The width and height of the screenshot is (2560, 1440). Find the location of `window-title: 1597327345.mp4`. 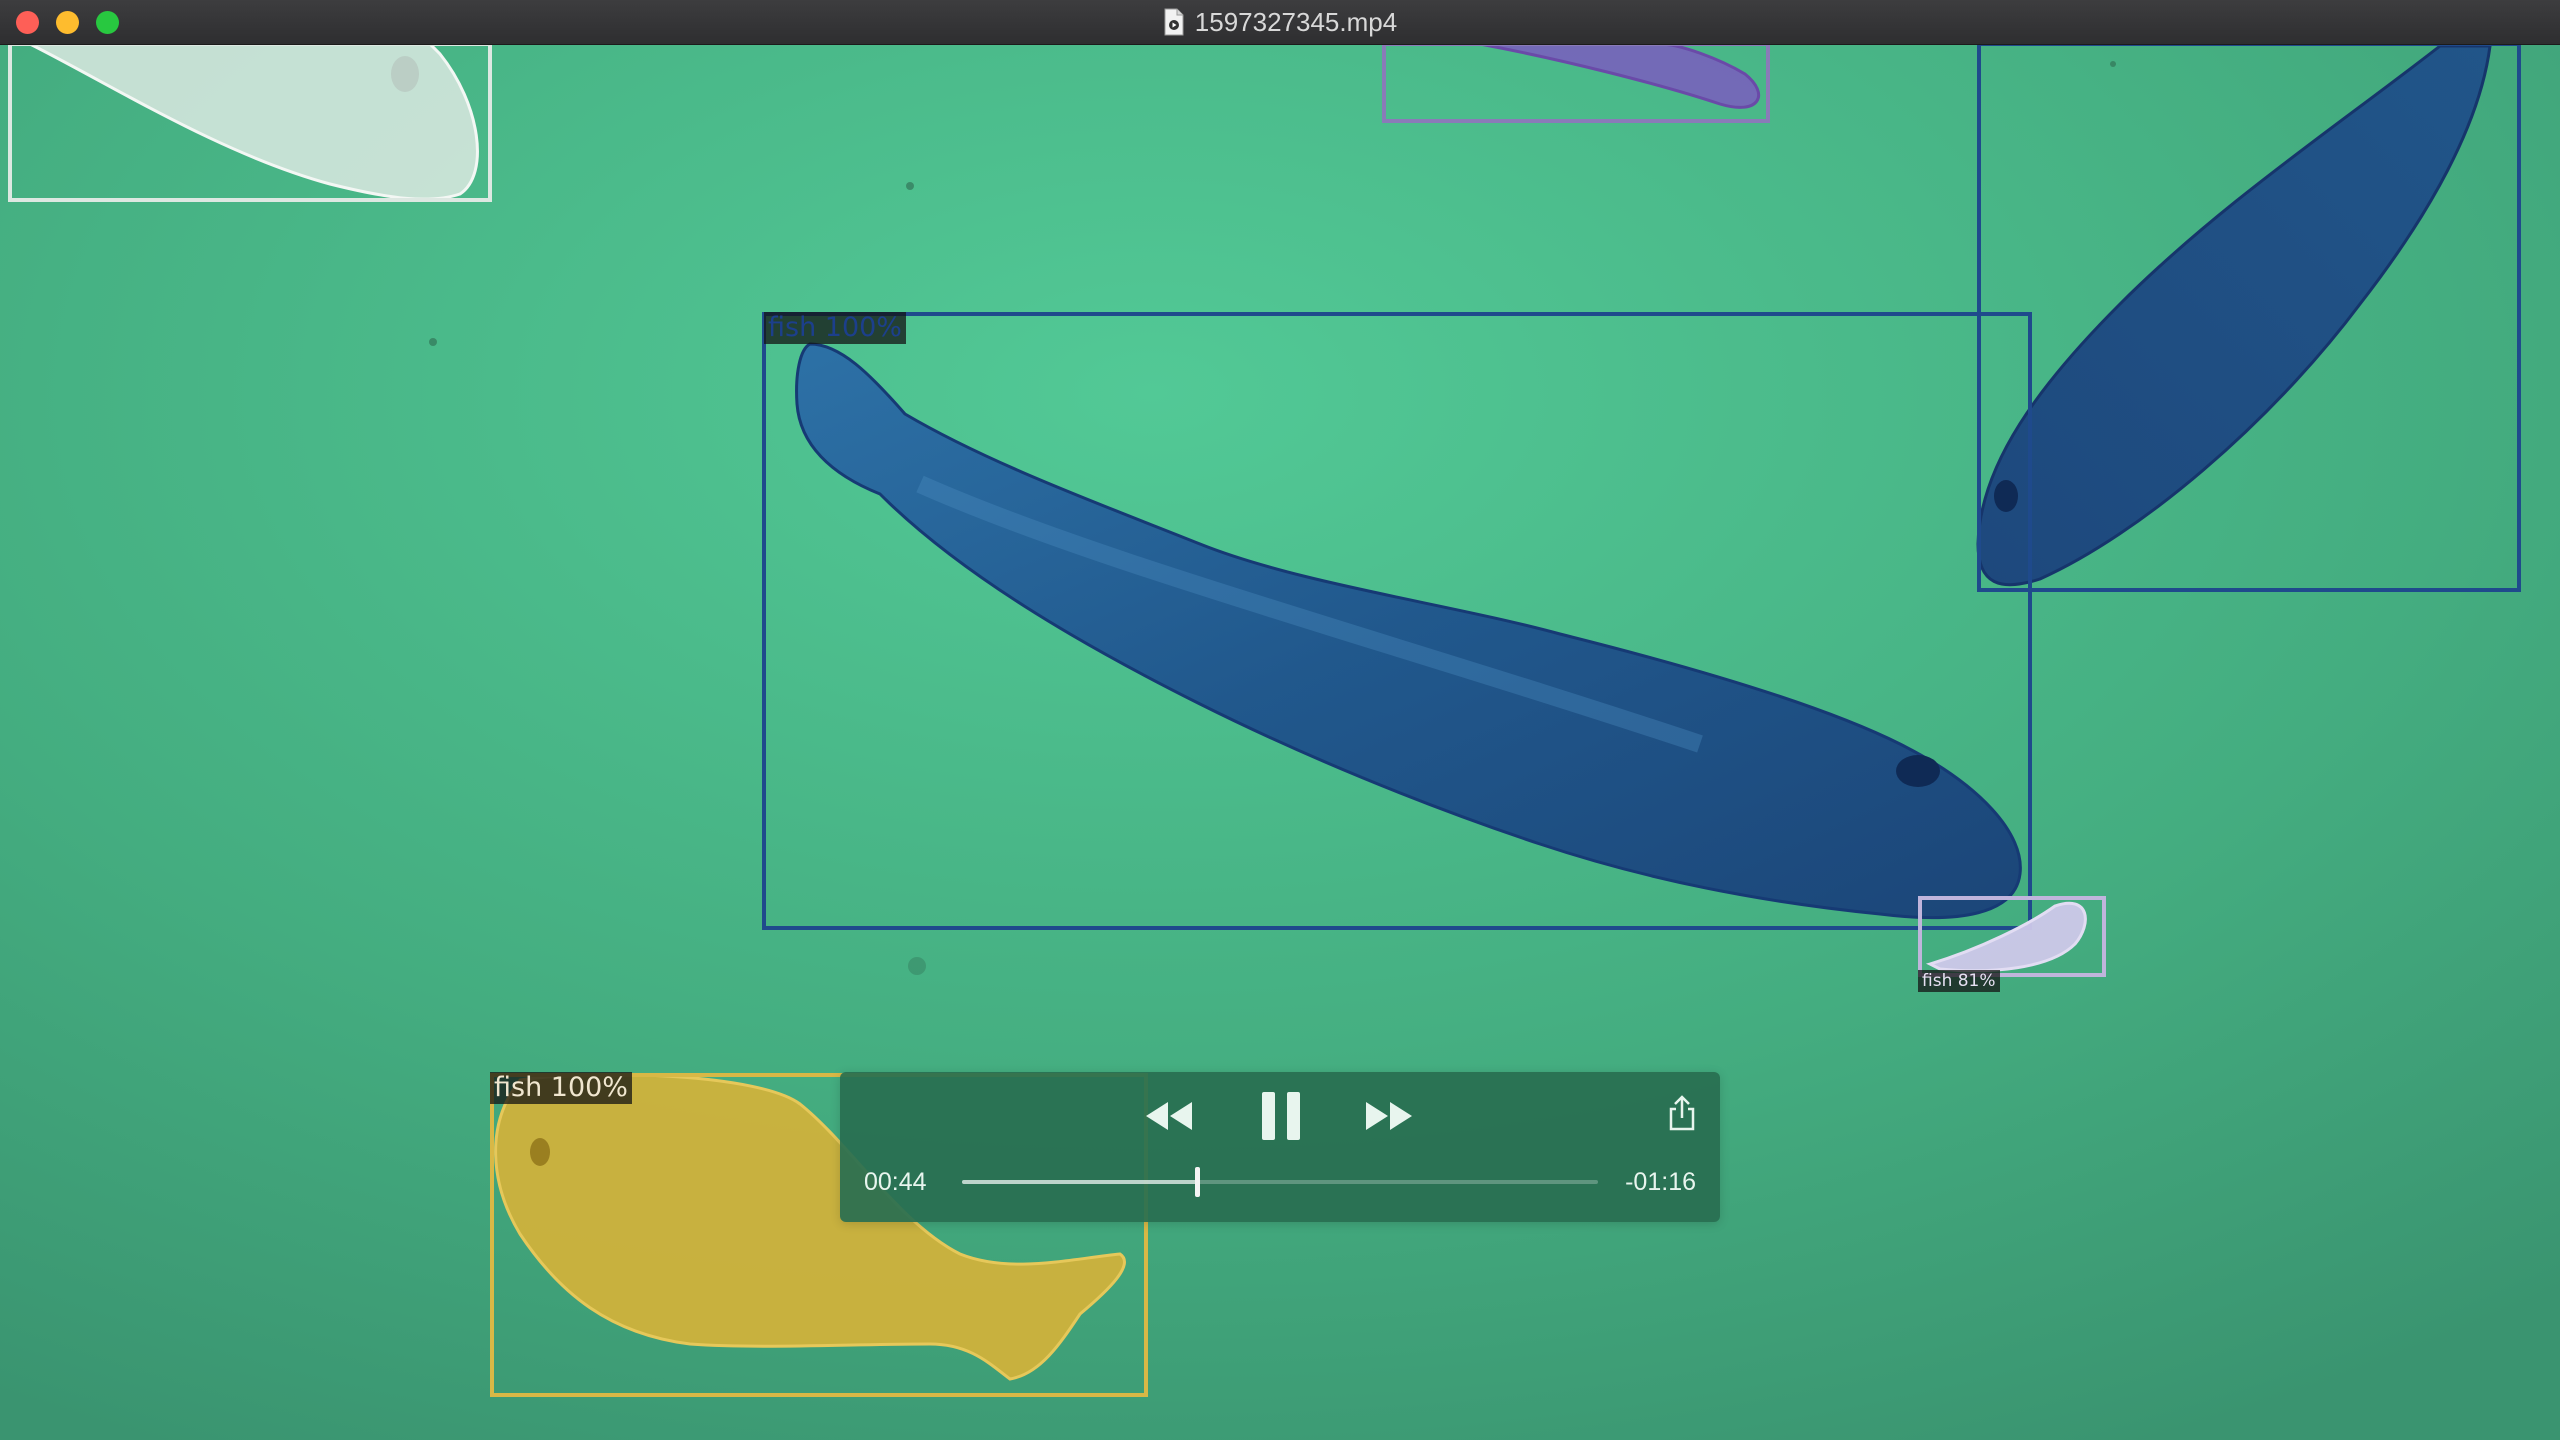

window-title: 1597327345.mp4 is located at coordinates (1296, 21).